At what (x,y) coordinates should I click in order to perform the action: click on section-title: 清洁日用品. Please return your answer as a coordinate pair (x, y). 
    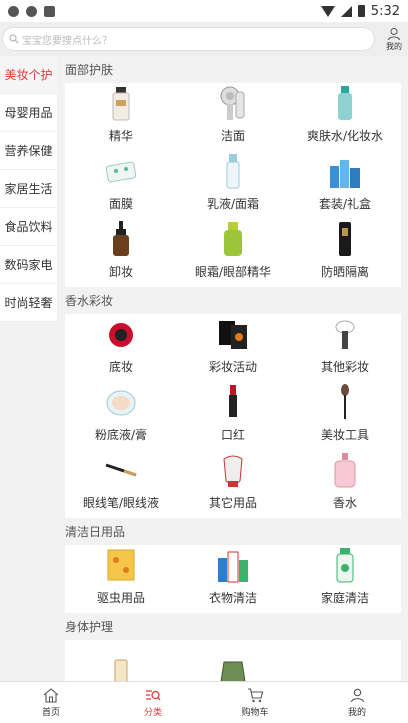
    Looking at the image, I should click on (95, 532).